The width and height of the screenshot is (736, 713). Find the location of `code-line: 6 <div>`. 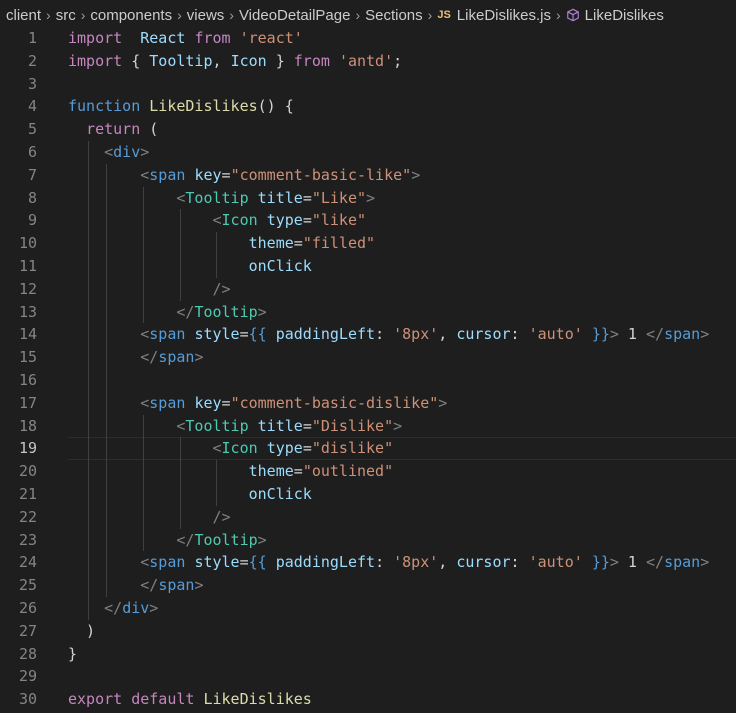

code-line: 6 <div> is located at coordinates (368, 152).